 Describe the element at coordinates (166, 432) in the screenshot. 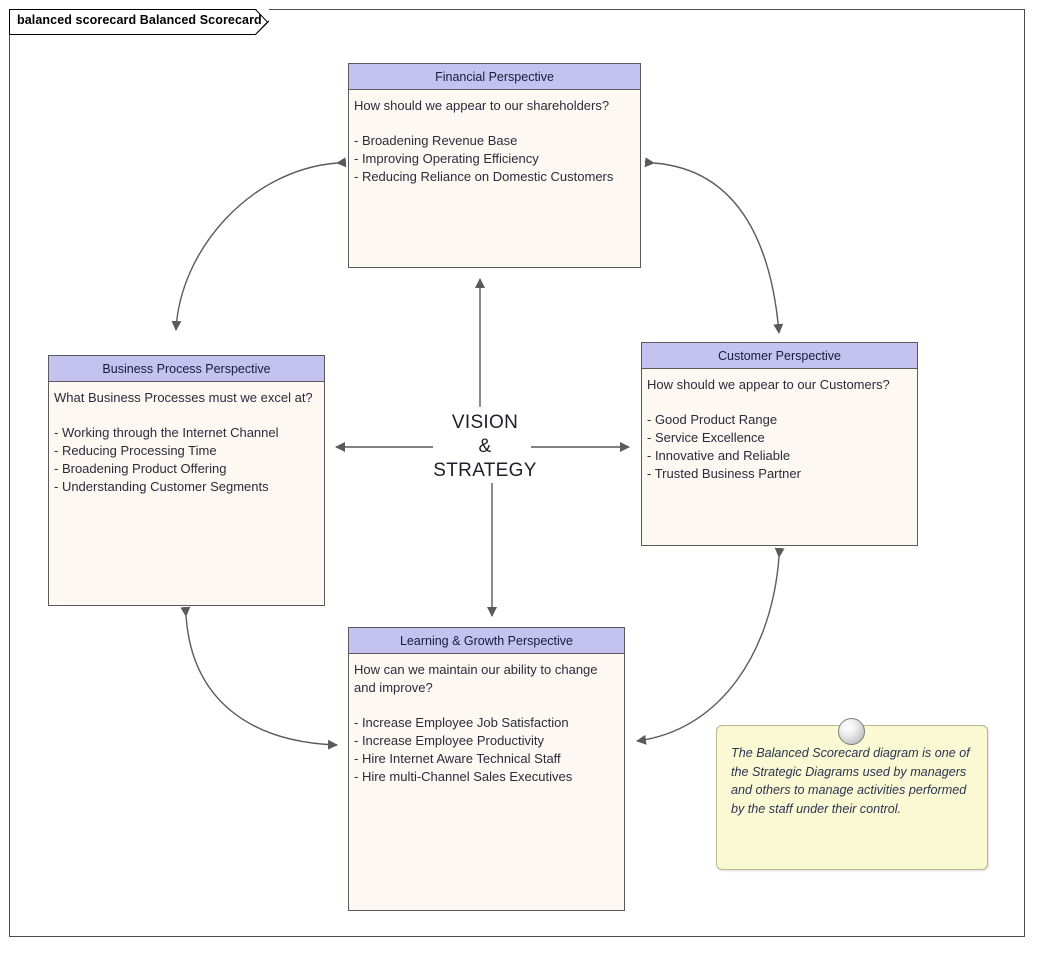

I see `list-item: - Working through the Internet Channel` at that location.